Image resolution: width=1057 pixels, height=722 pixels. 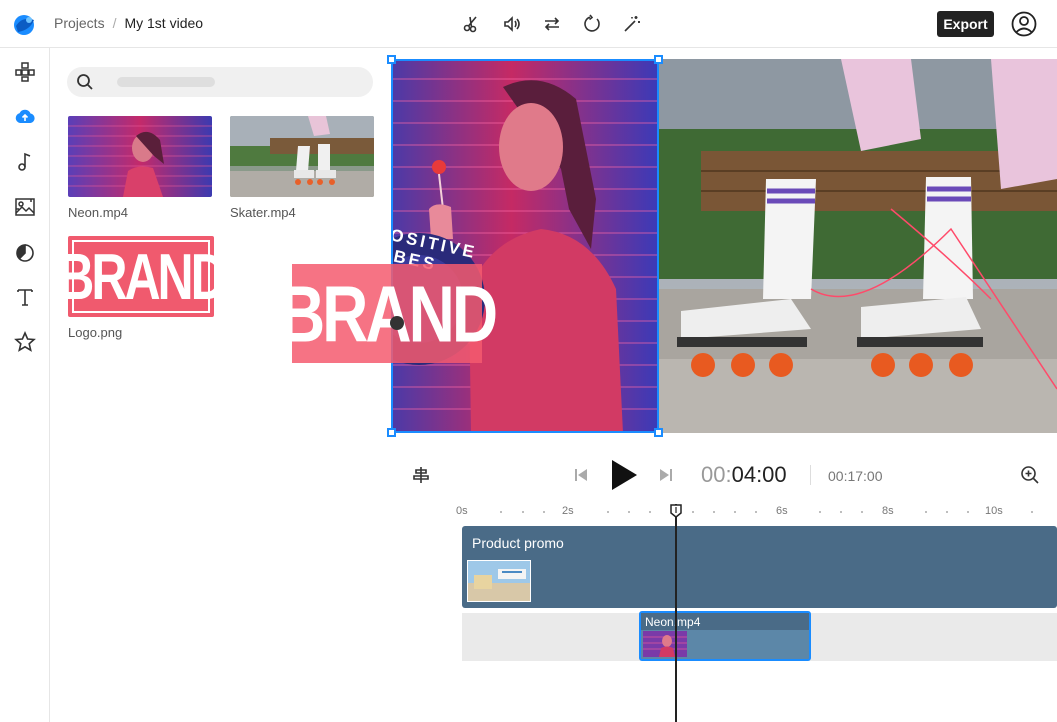 I want to click on media-label-skater: Skater.mp4, so click(x=263, y=212).